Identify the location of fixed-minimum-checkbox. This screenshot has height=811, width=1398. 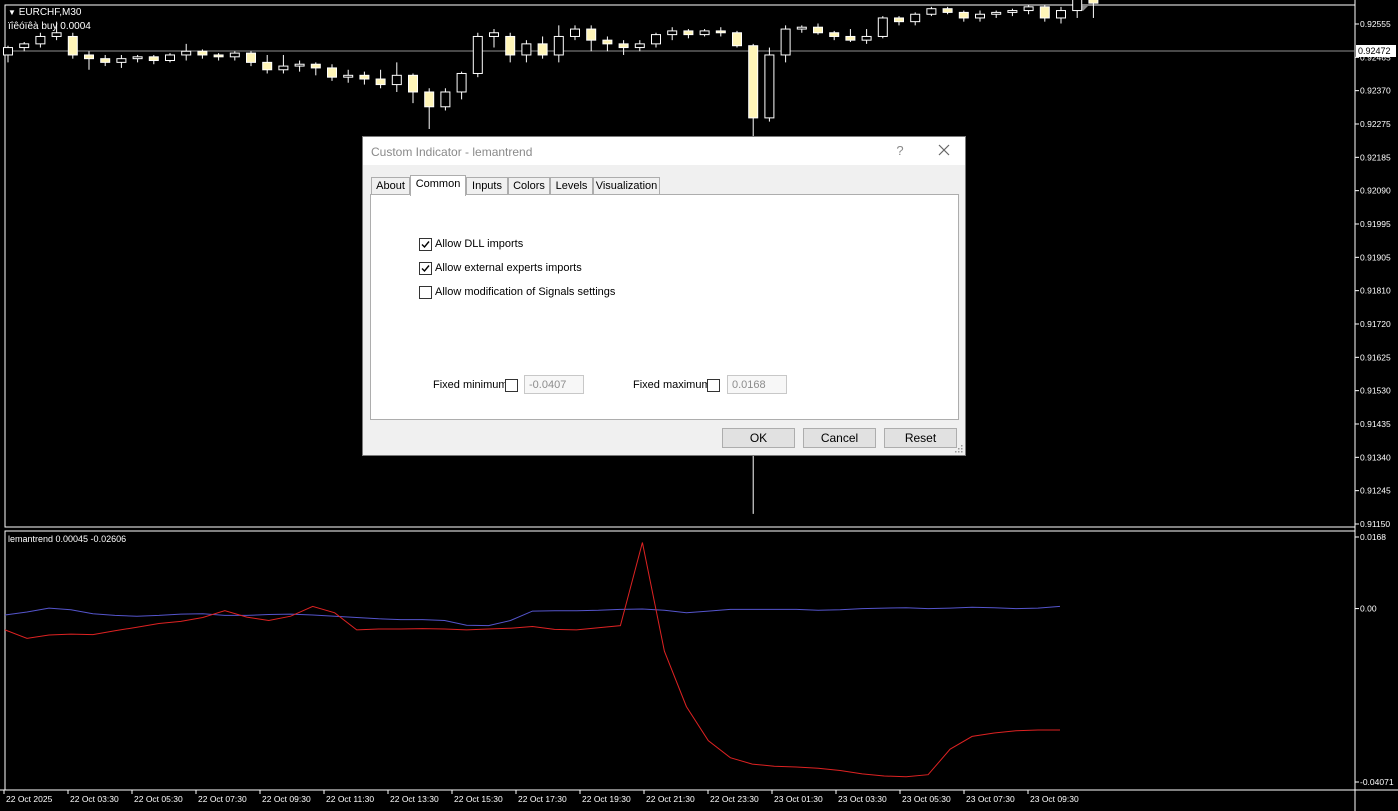
(511, 385).